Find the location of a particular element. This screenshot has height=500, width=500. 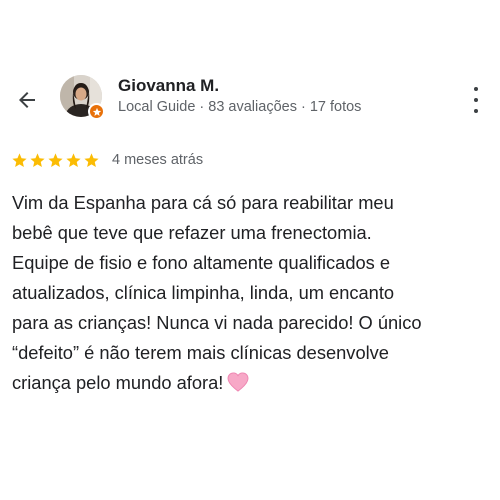

star-rating is located at coordinates (55, 160).